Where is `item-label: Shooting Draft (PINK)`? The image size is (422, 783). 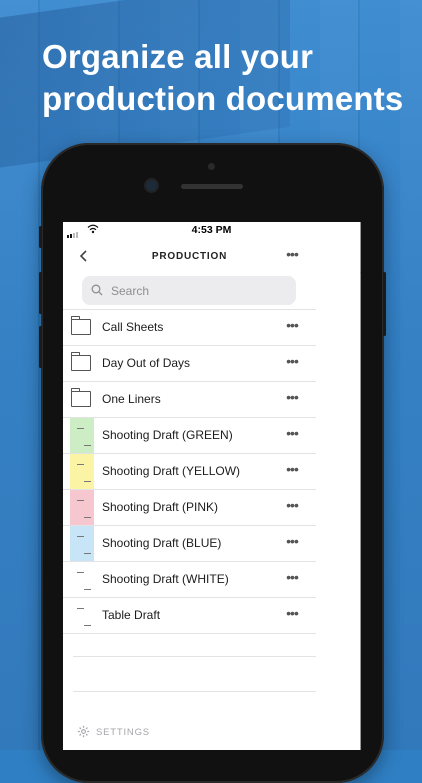 item-label: Shooting Draft (PINK) is located at coordinates (160, 507).